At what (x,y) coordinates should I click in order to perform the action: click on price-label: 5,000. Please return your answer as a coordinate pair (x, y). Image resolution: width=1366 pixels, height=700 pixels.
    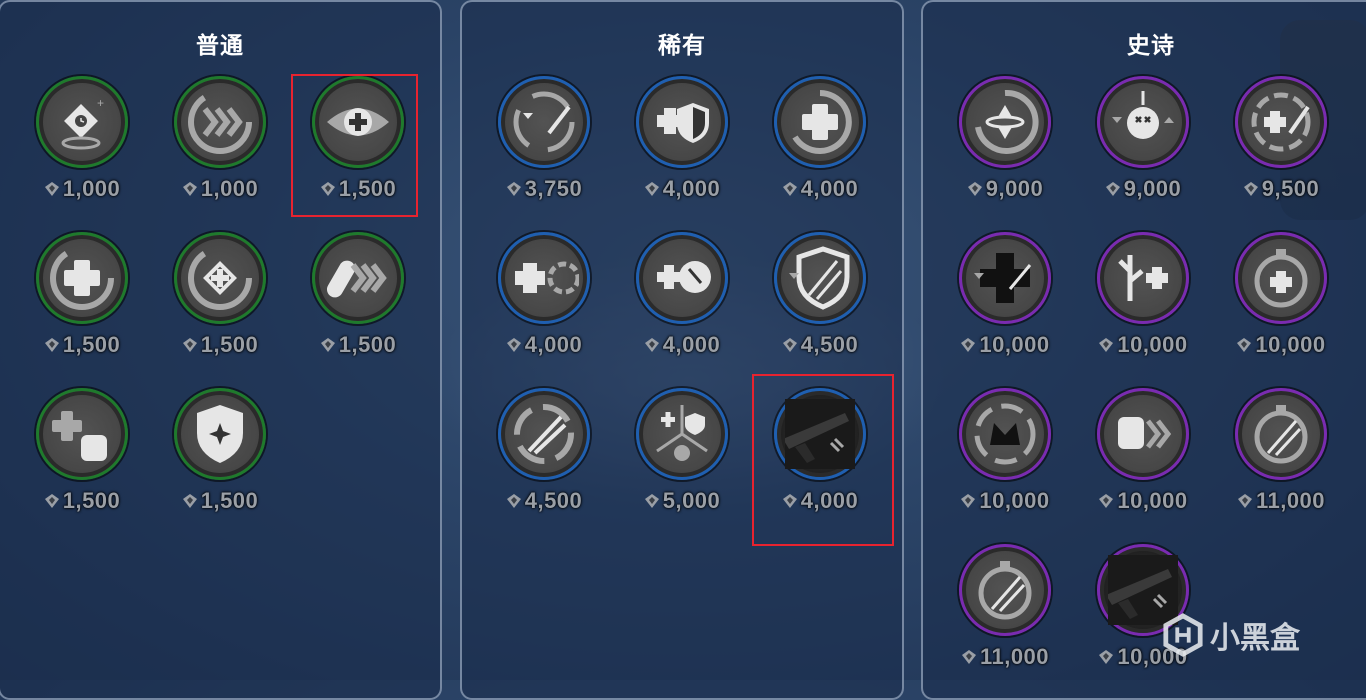
    Looking at the image, I should click on (682, 501).